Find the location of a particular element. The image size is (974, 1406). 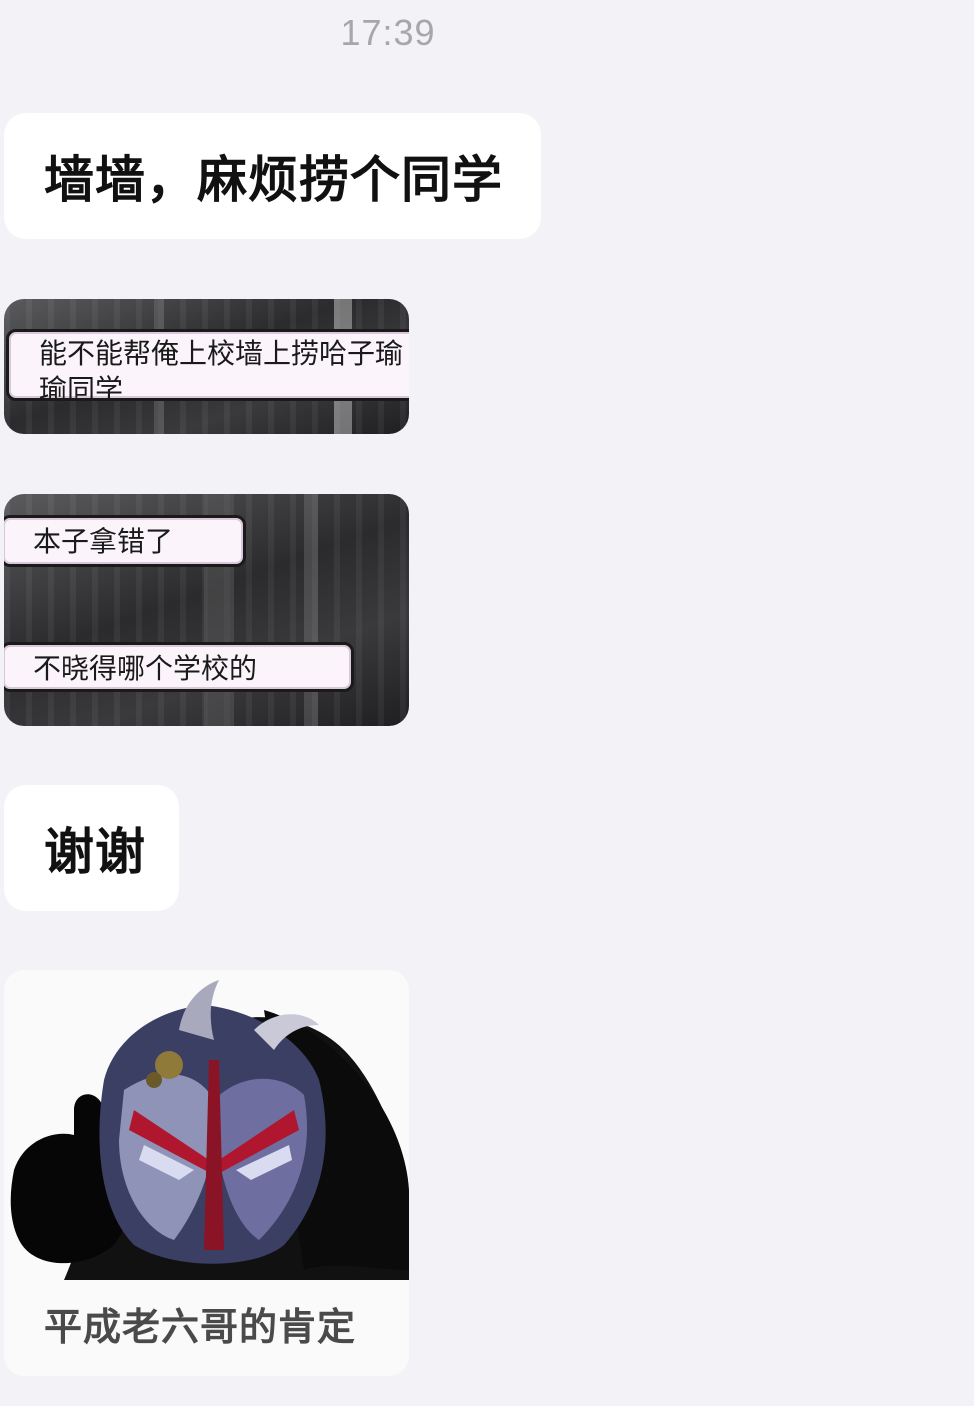

sticker-caption: 能不能帮俺上校墙上捞哈子瑜 瑜同学 is located at coordinates (207, 365).